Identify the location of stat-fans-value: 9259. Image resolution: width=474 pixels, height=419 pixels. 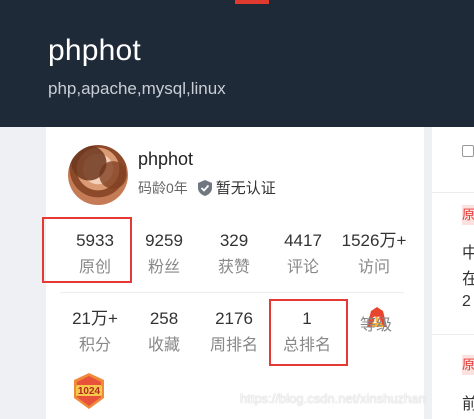
(164, 240).